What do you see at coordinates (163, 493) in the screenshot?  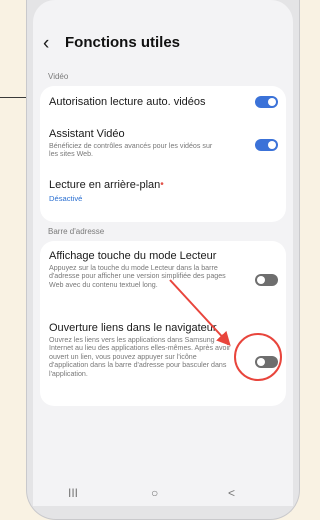 I see `system-navbar: III ○ <` at bounding box center [163, 493].